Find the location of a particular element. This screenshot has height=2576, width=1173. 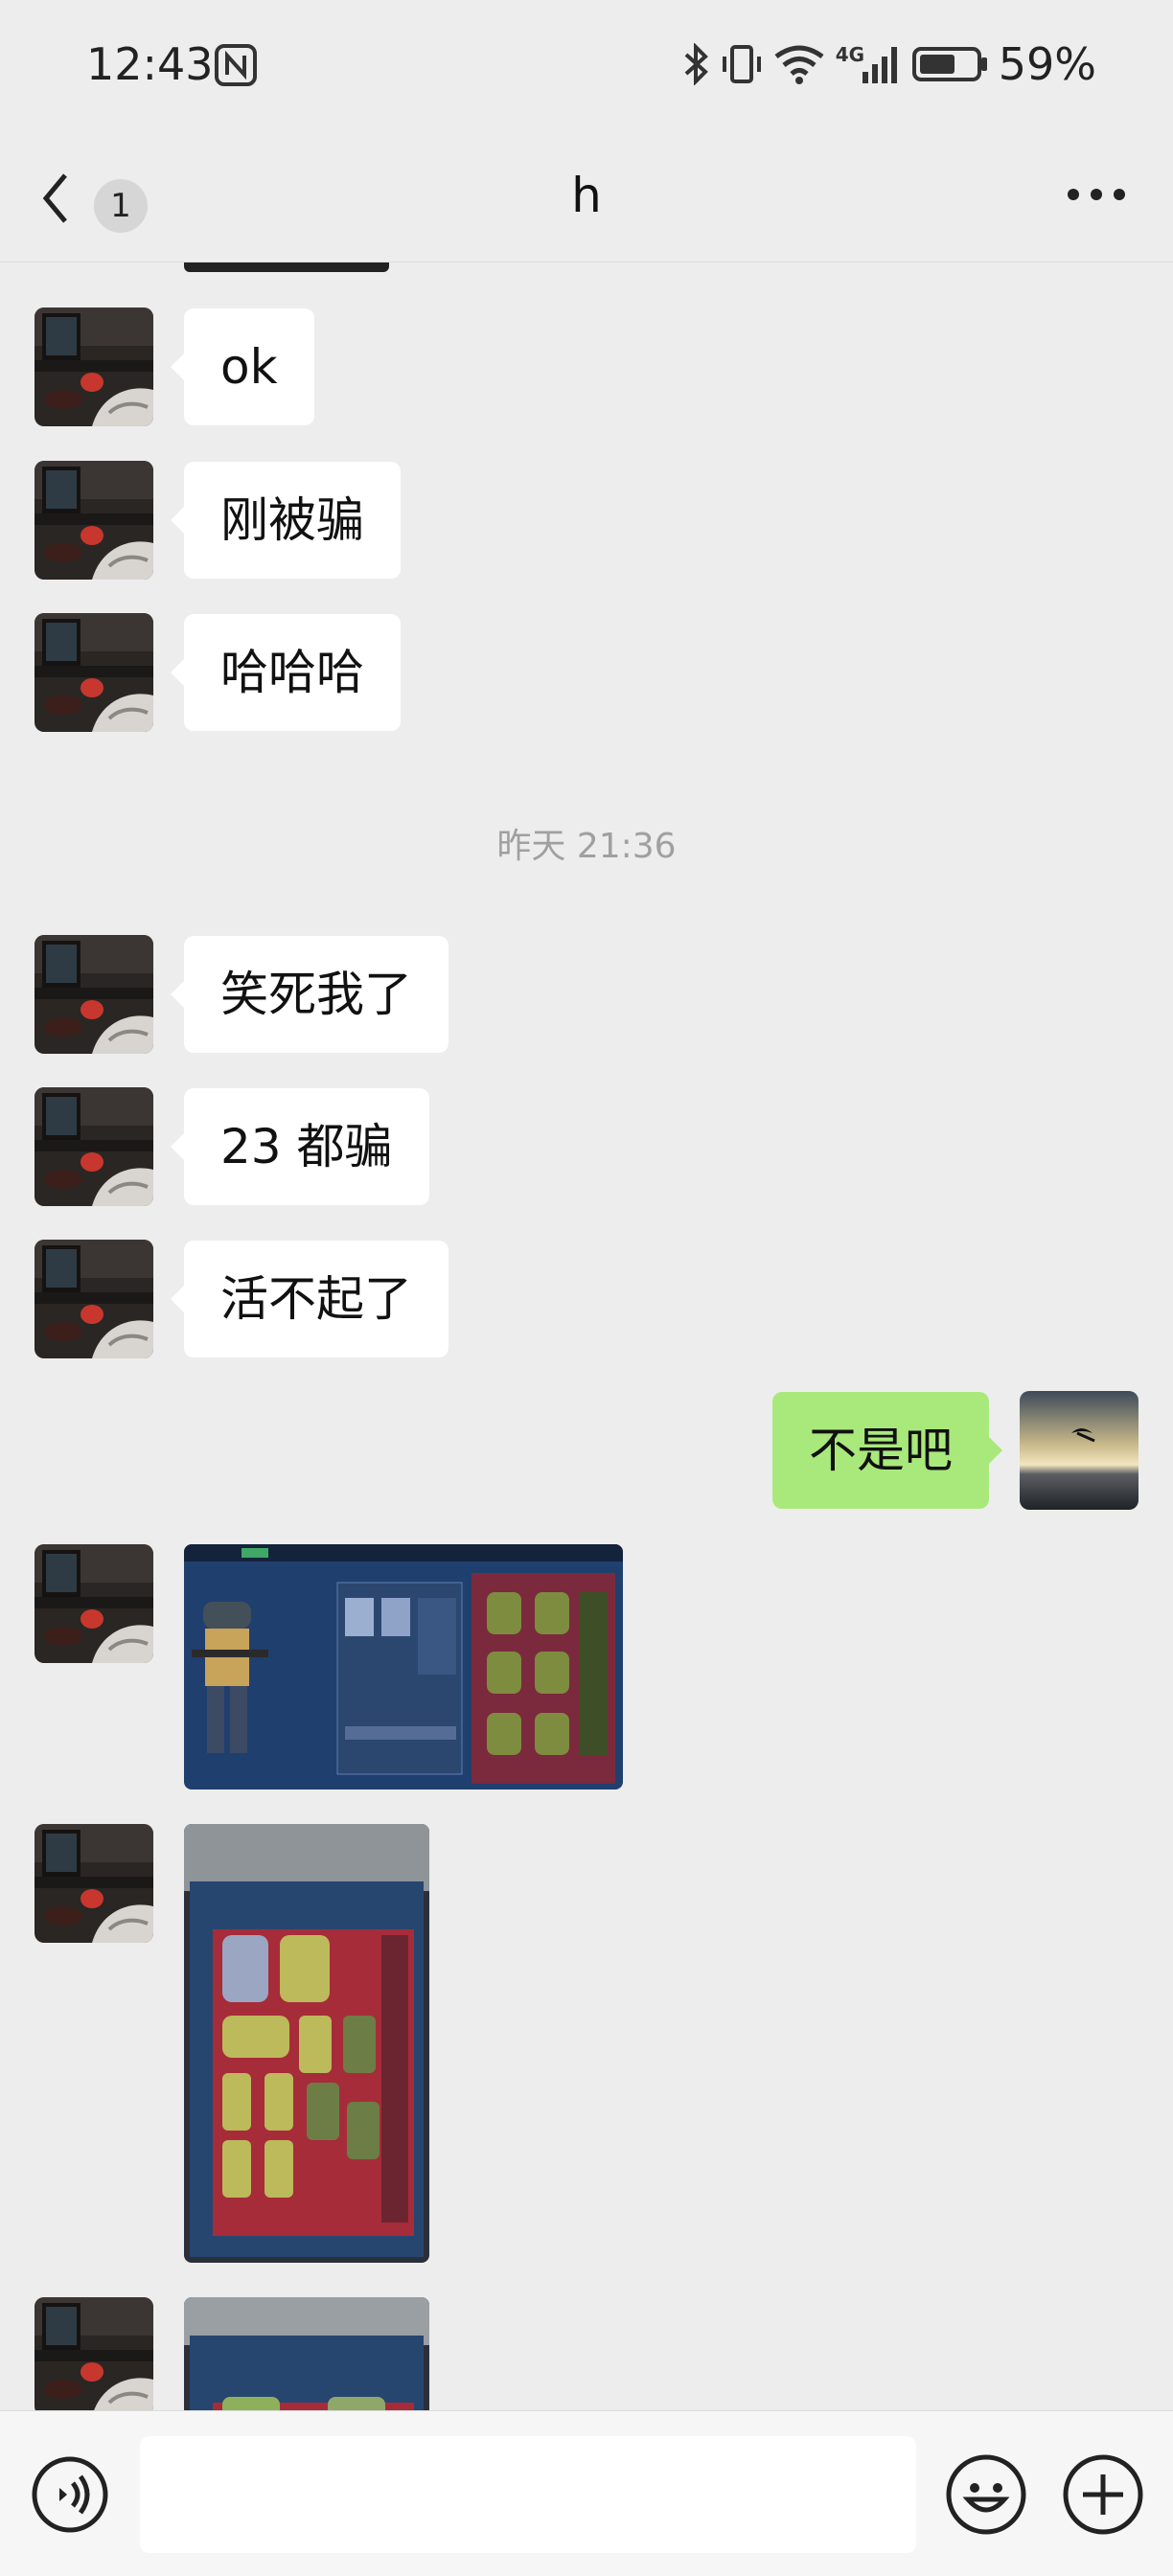

outgoing-message-bubble: 不是吧 is located at coordinates (887, 1450).